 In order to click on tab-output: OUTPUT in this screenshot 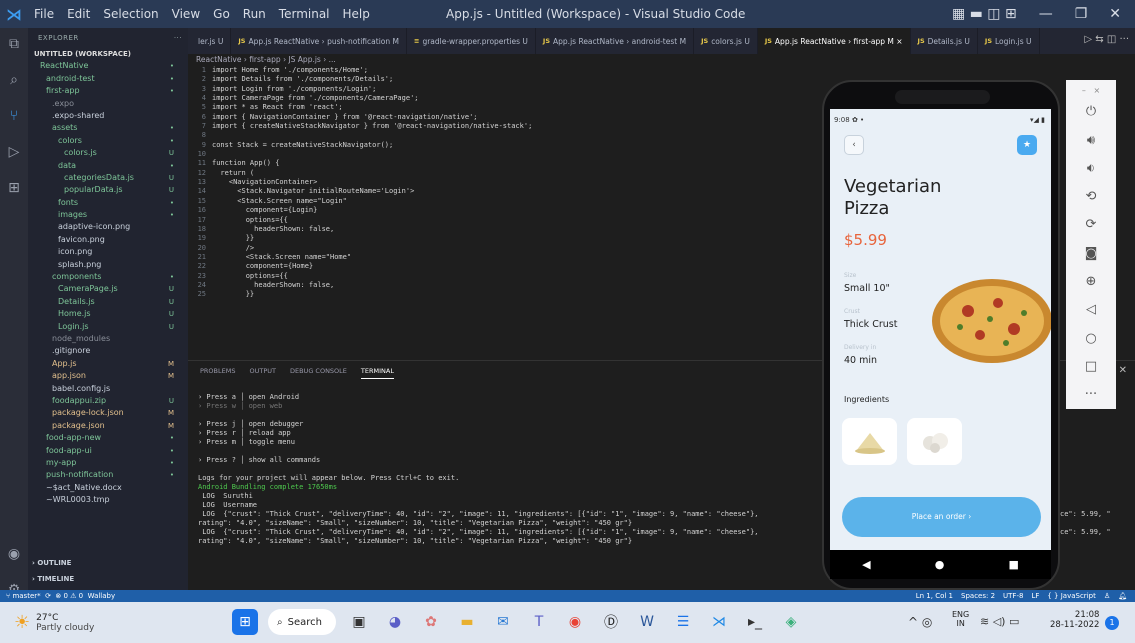, I will do `click(262, 373)`.